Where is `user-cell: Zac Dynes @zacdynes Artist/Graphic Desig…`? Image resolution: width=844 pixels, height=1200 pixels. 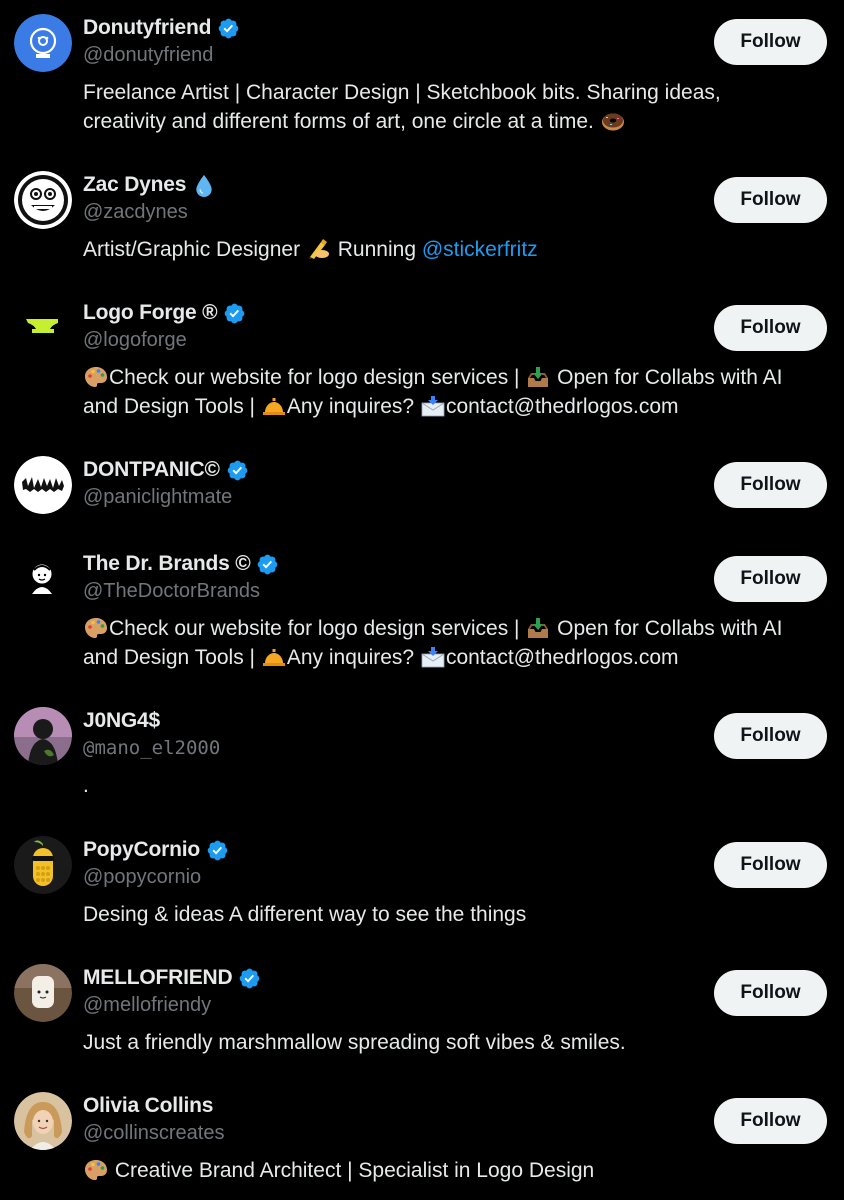 user-cell: Zac Dynes @zacdynes Artist/Graphic Desig… is located at coordinates (422, 221).